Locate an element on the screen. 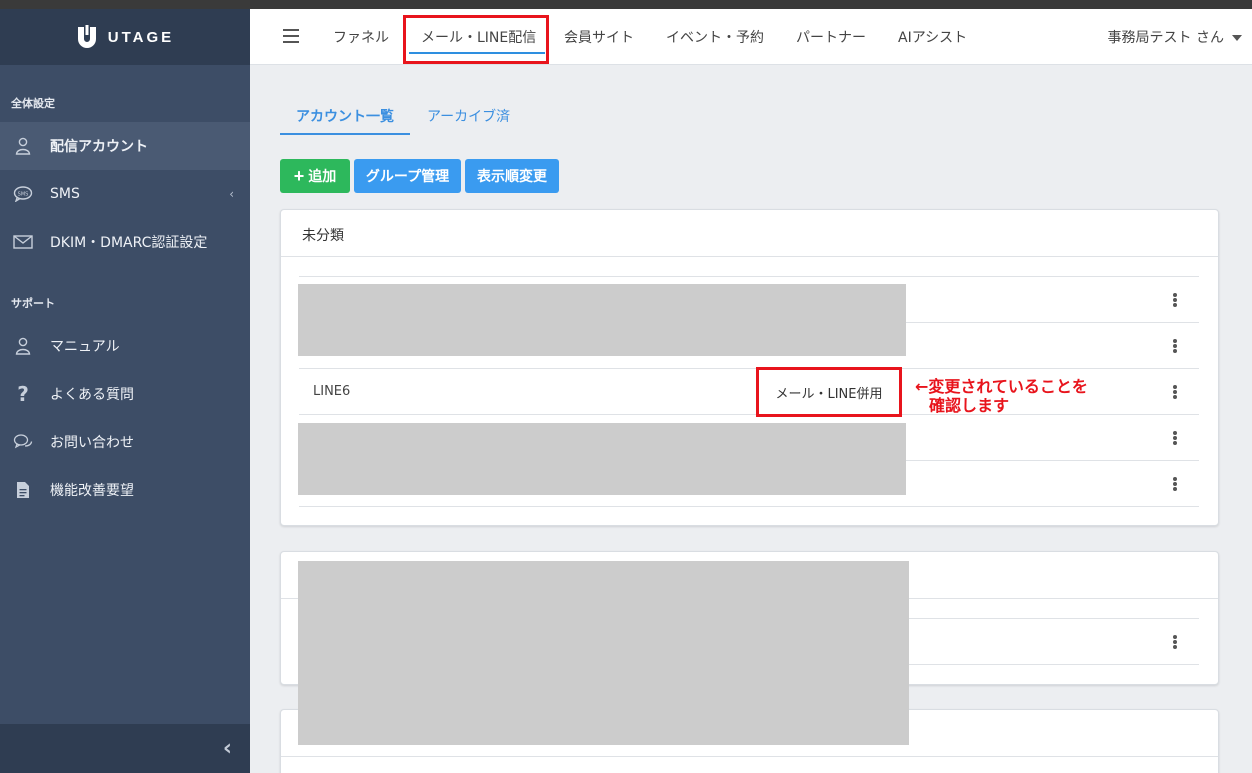 The height and width of the screenshot is (773, 1252). sidebar-item-label: DKIM・DMARC認証設定 is located at coordinates (129, 243).